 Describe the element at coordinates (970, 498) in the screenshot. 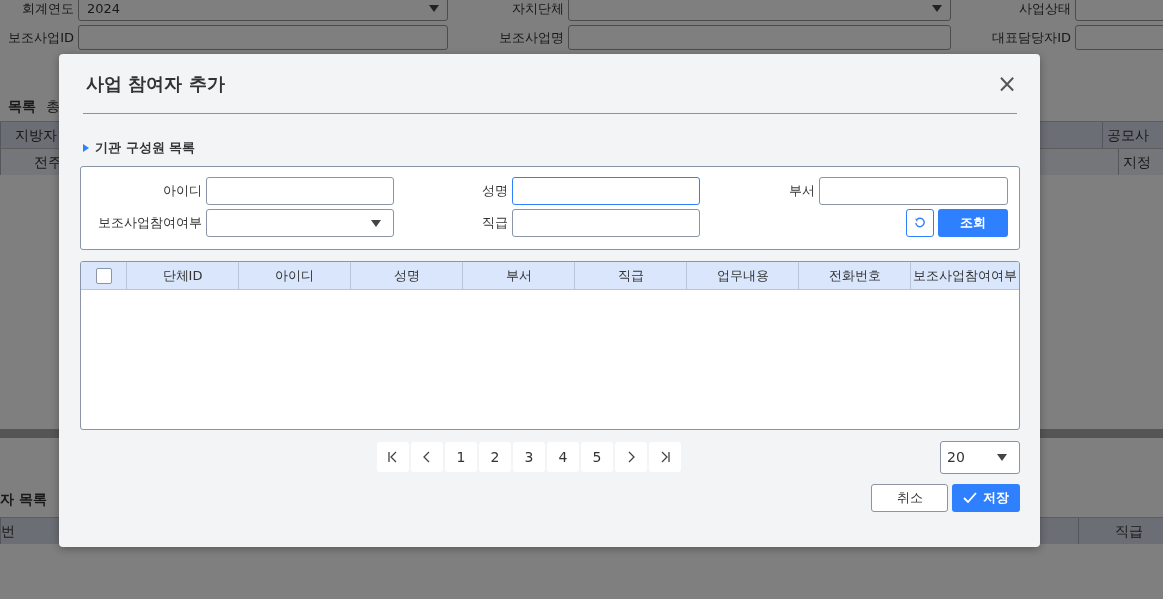

I see `check-icon` at that location.